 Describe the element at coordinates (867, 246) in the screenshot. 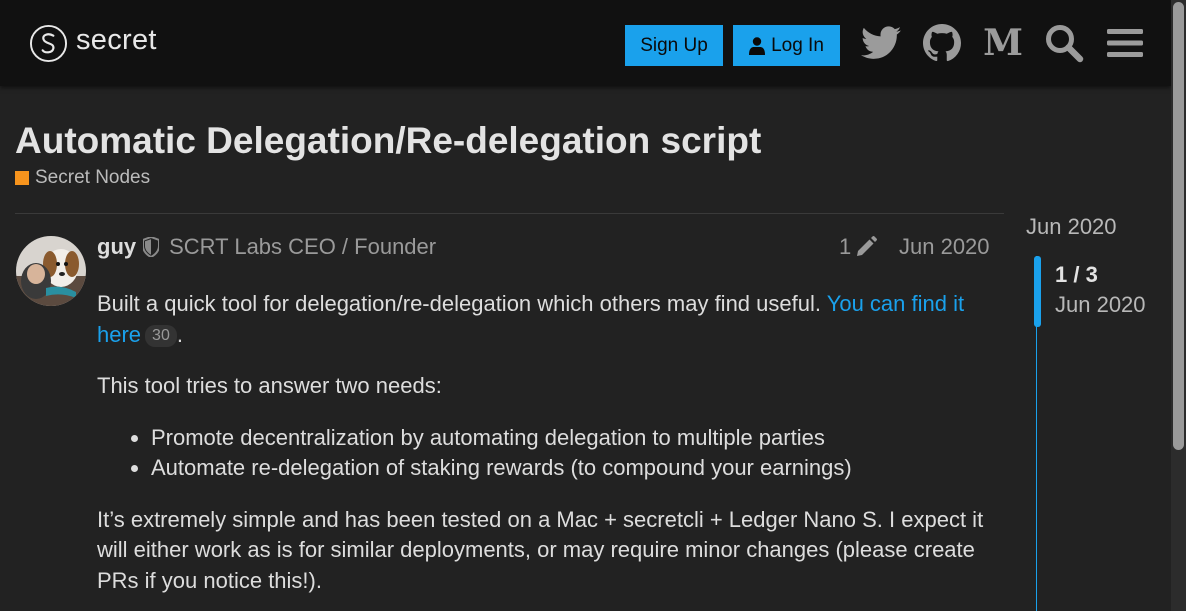

I see `pencil-icon` at that location.